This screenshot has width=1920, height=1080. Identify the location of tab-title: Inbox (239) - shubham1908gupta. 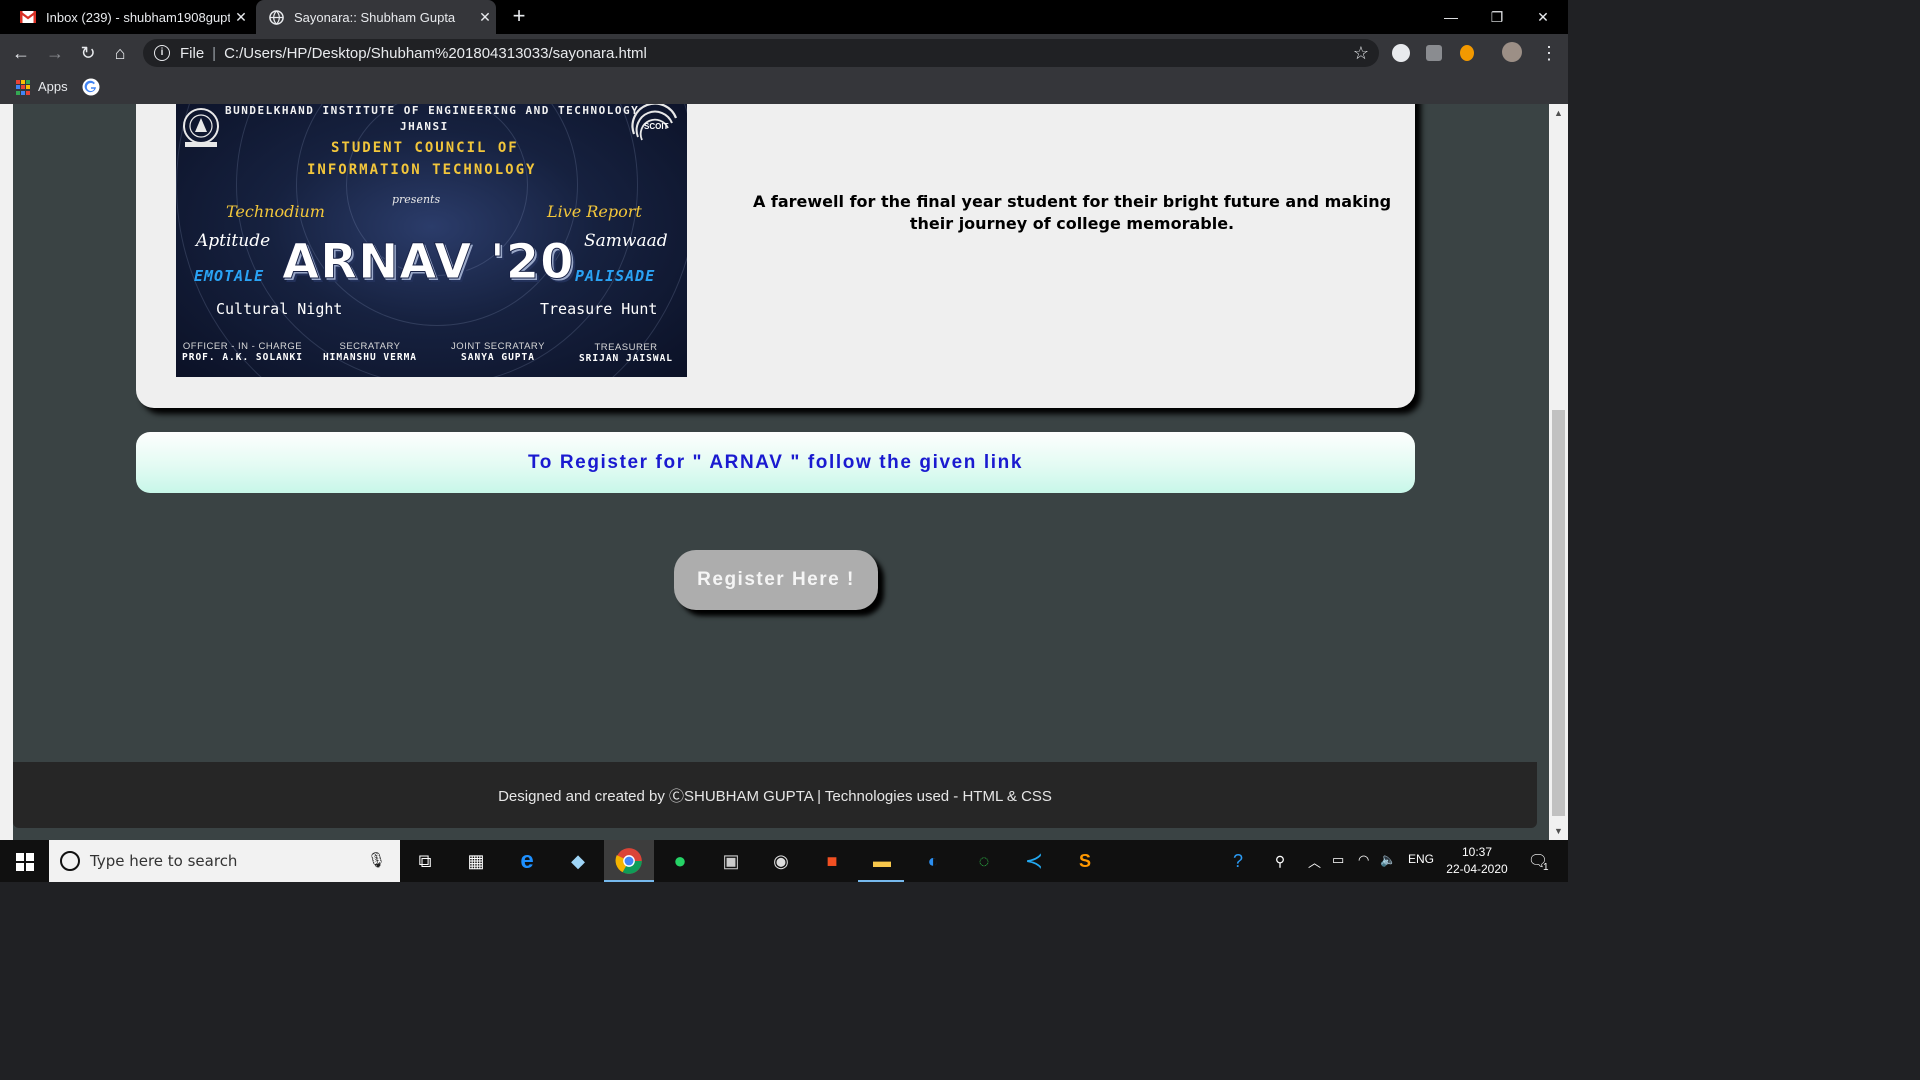
(138, 17).